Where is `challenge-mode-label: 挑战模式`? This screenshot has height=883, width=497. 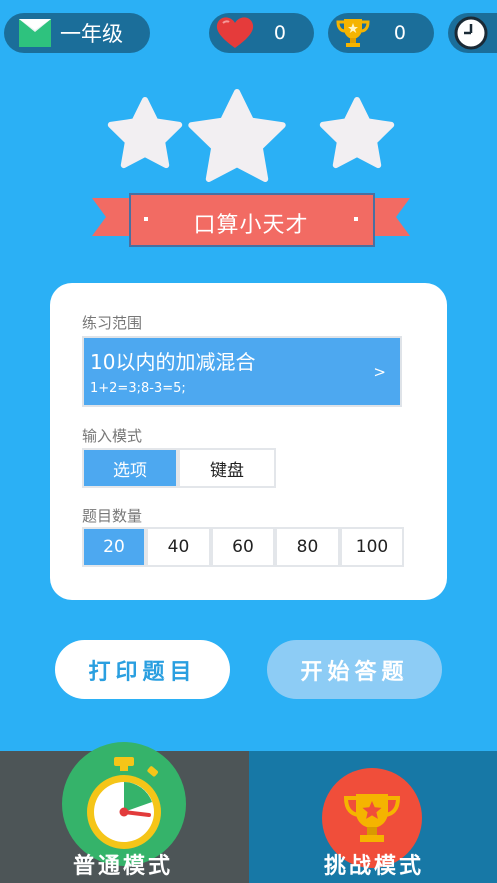
challenge-mode-label: 挑战模式 is located at coordinates (374, 866).